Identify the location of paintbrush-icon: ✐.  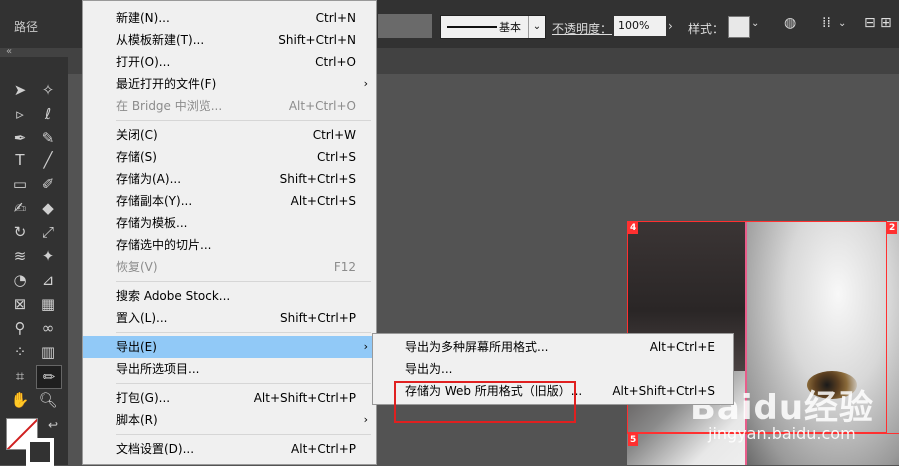
(48, 184).